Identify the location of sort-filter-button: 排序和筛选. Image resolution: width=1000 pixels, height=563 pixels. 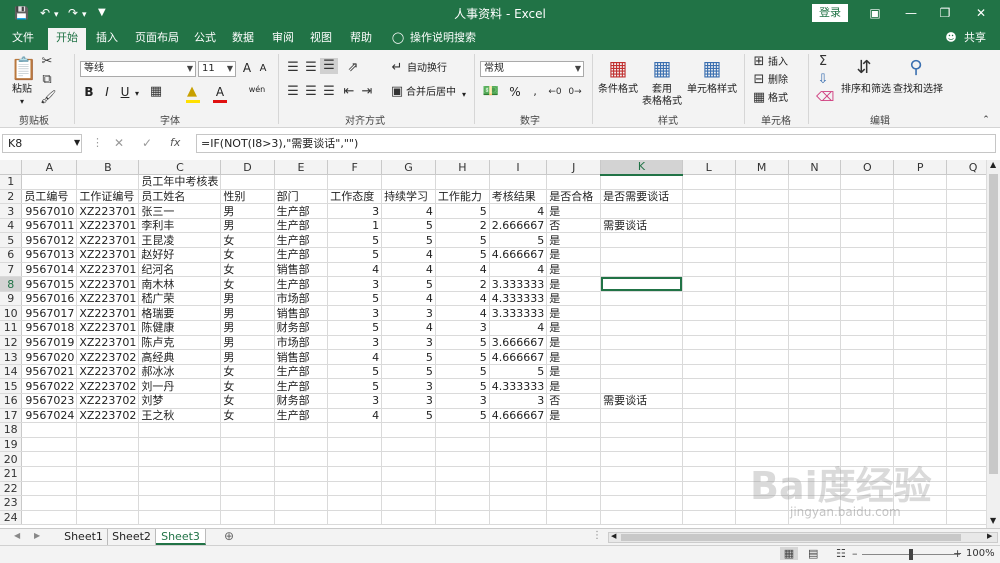
(866, 90).